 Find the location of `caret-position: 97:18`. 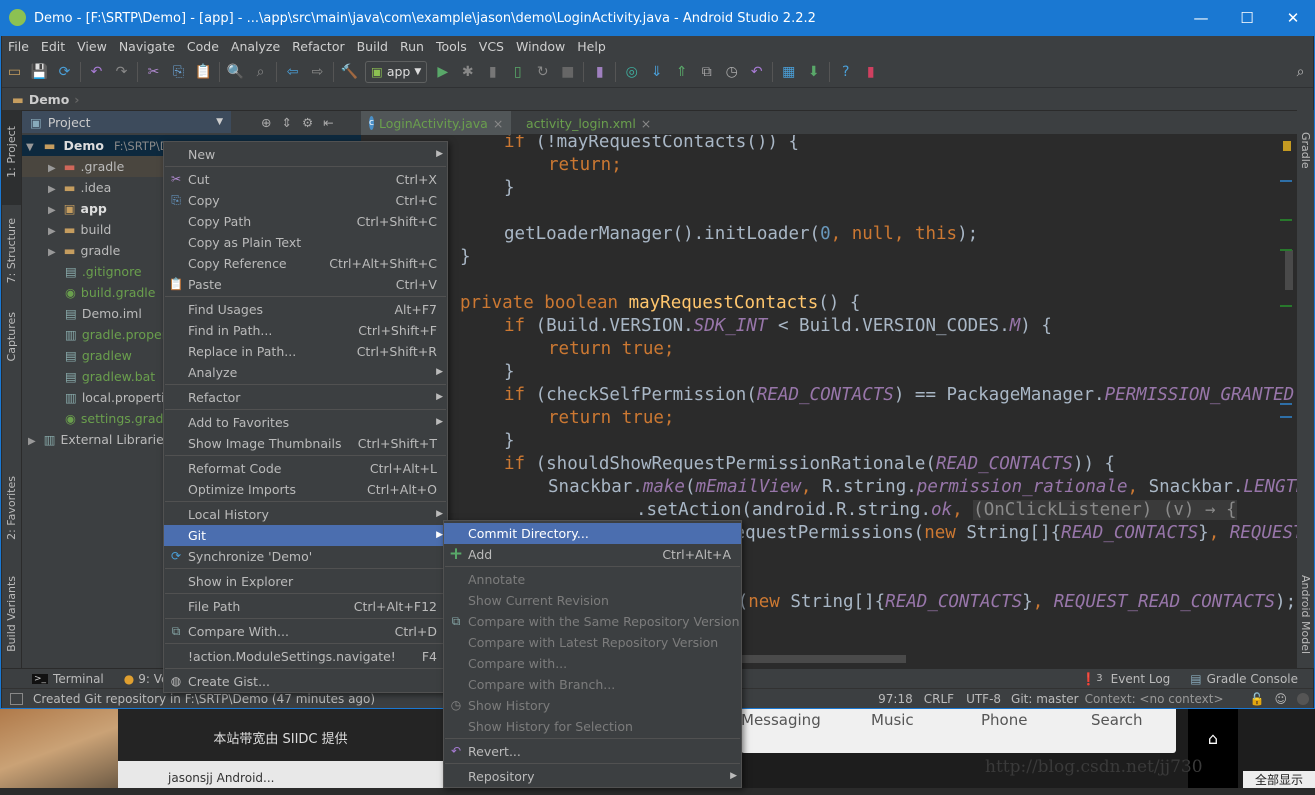

caret-position: 97:18 is located at coordinates (895, 699).